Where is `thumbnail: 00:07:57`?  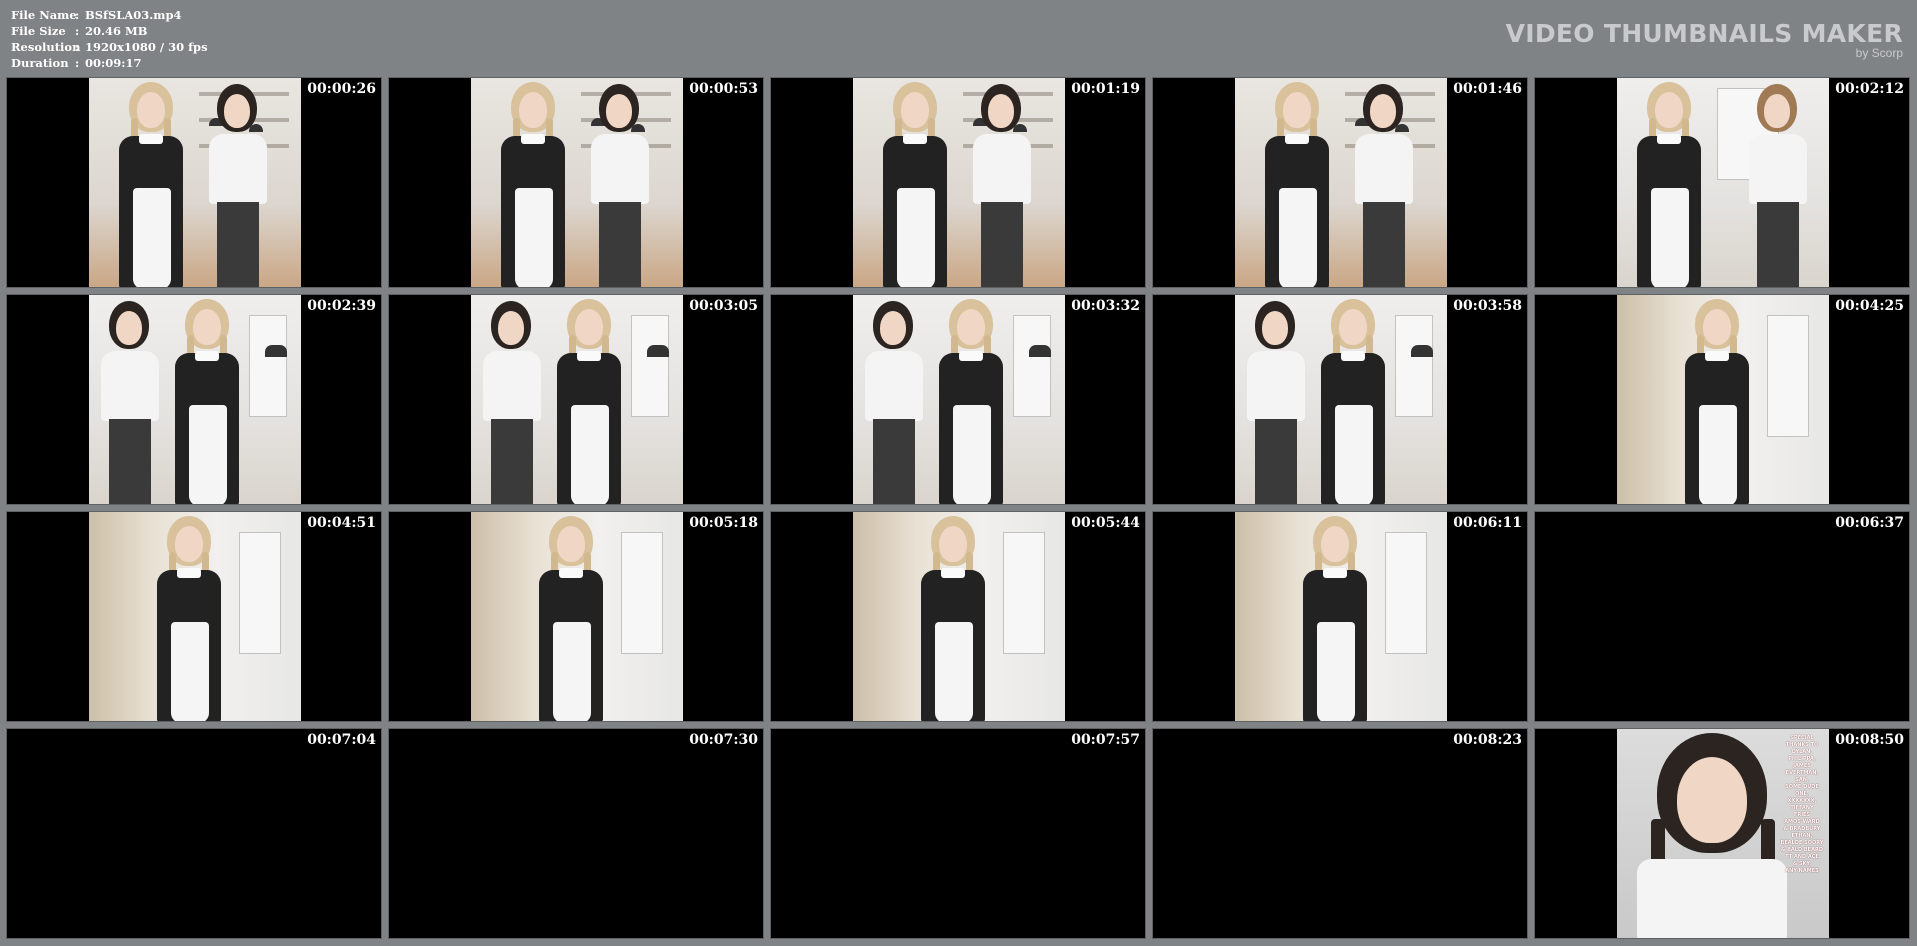 thumbnail: 00:07:57 is located at coordinates (958, 833).